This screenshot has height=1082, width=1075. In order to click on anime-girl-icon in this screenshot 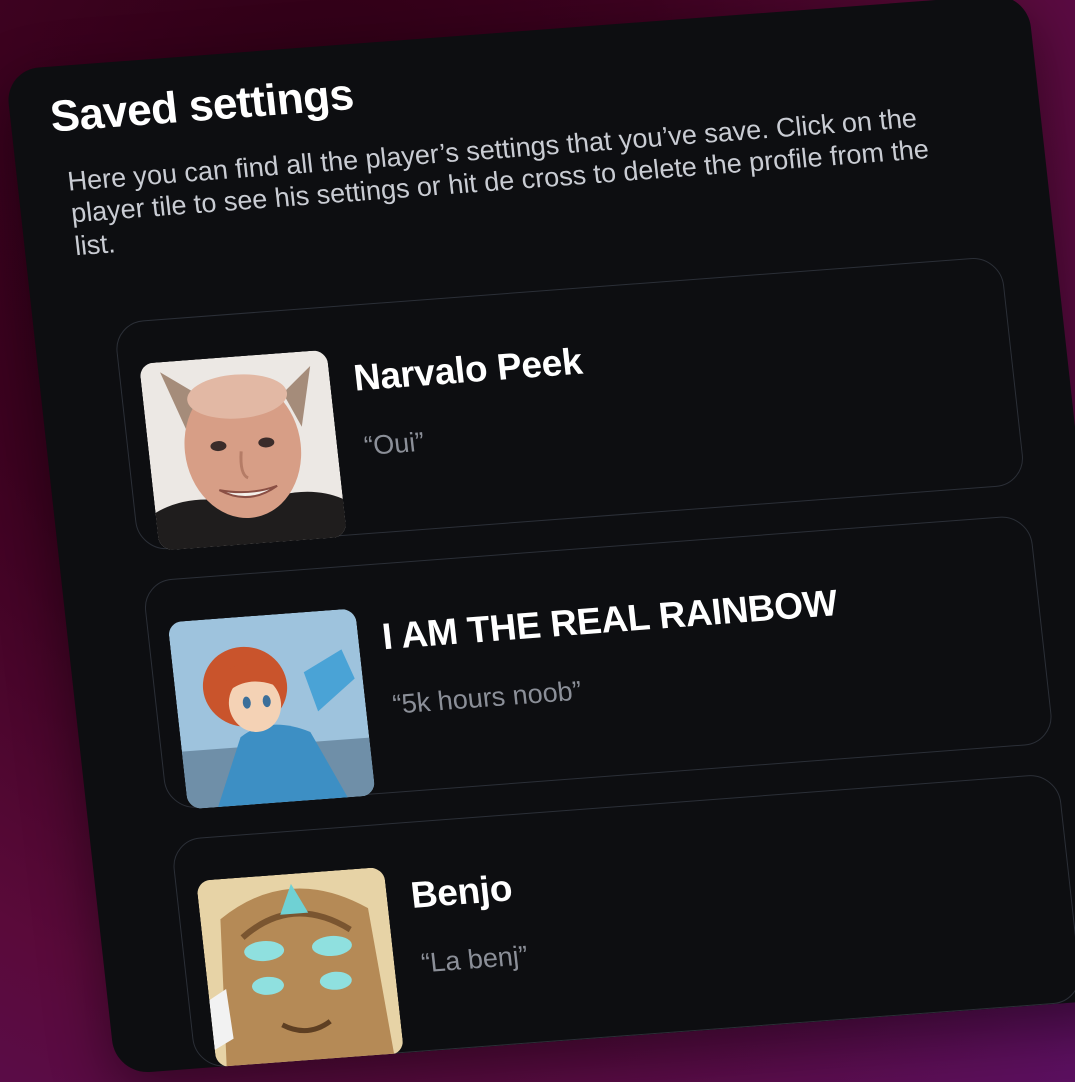, I will do `click(271, 709)`.